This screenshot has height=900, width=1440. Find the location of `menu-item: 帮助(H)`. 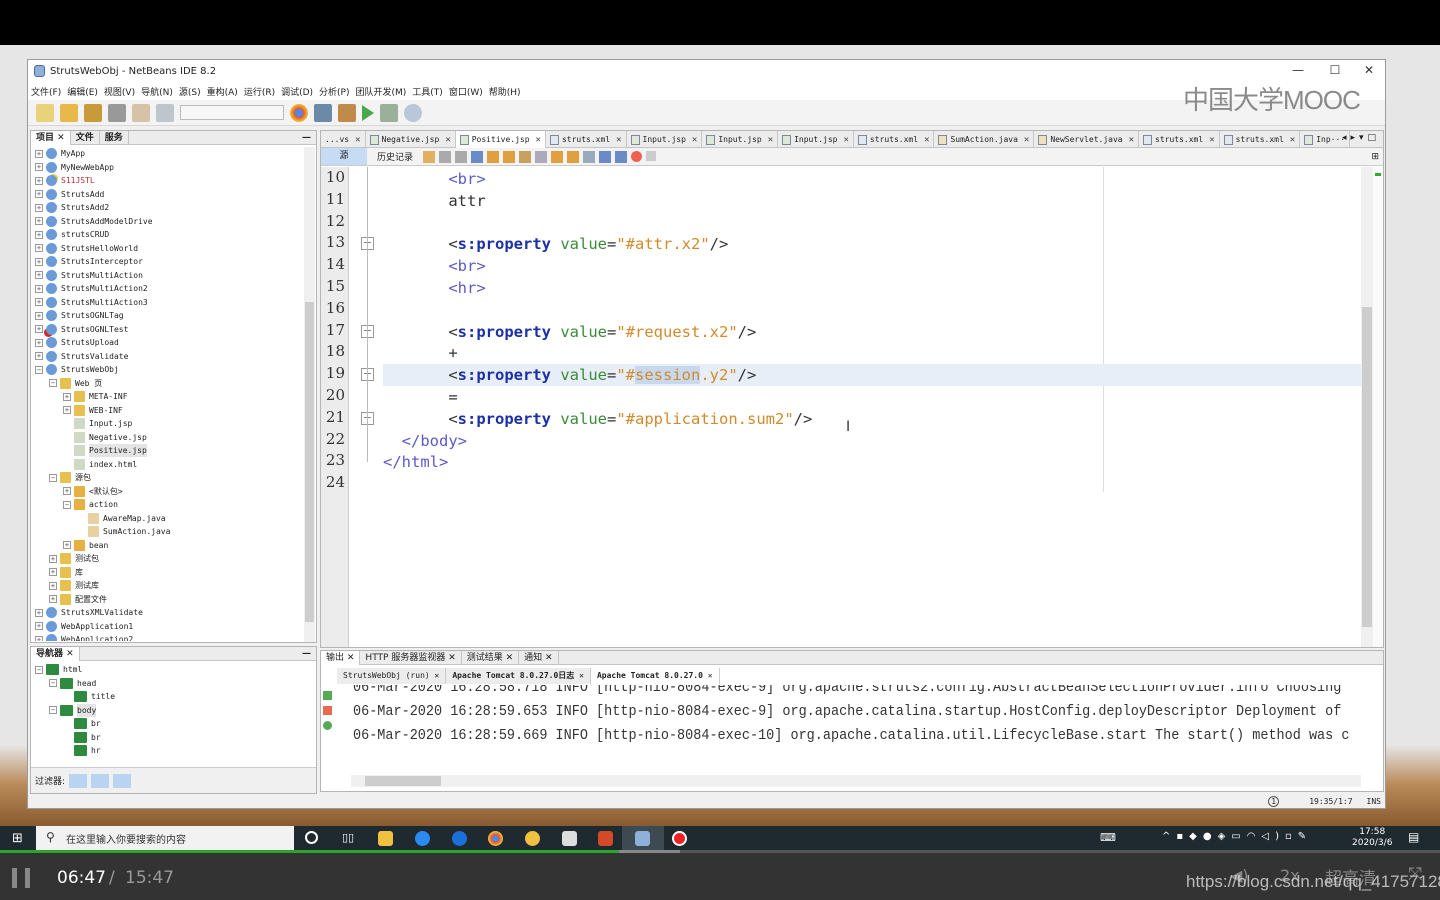

menu-item: 帮助(H) is located at coordinates (505, 91).